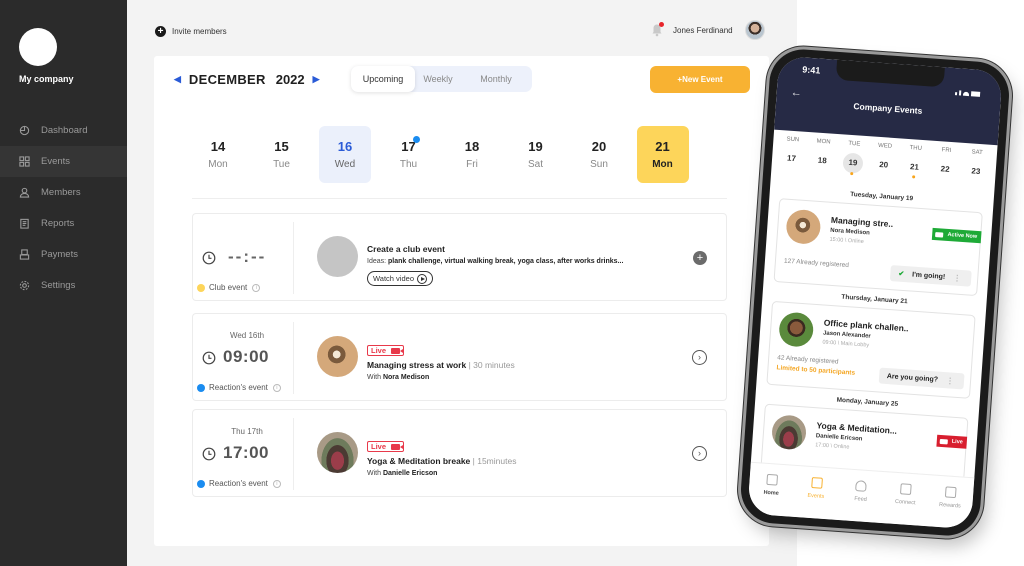 The width and height of the screenshot is (1024, 566). What do you see at coordinates (422, 278) in the screenshot?
I see `play-icon` at bounding box center [422, 278].